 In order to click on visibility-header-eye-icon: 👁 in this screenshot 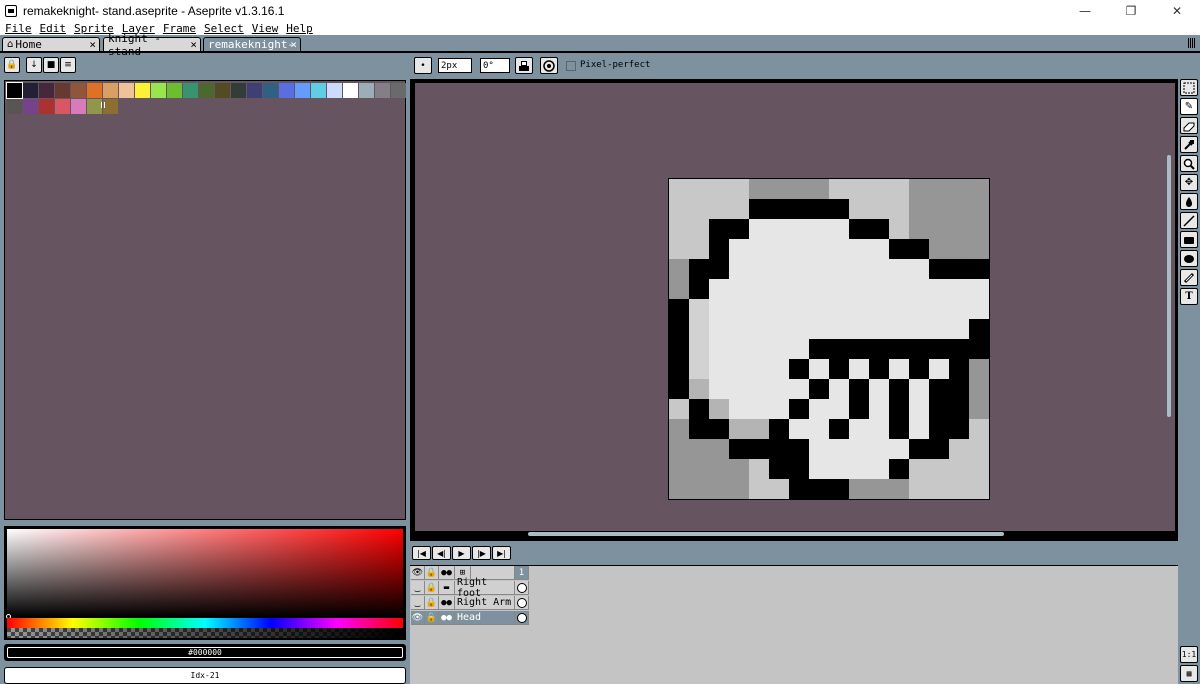, I will do `click(418, 573)`.